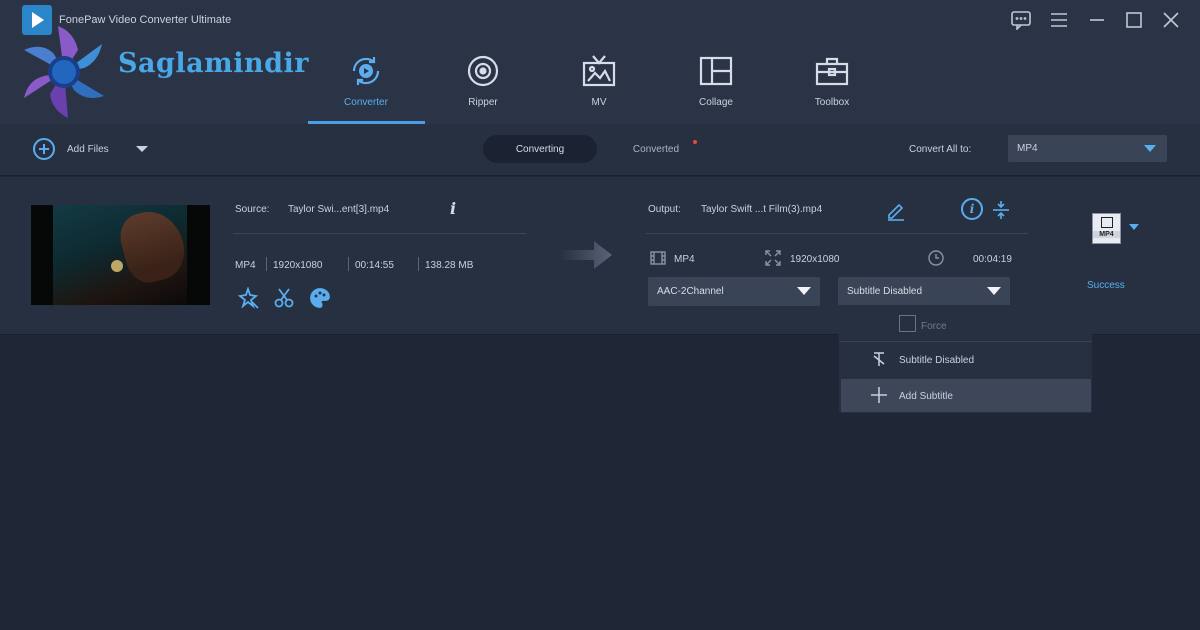 This screenshot has height=630, width=1200. Describe the element at coordinates (366, 102) in the screenshot. I see `tab-label: Converter` at that location.